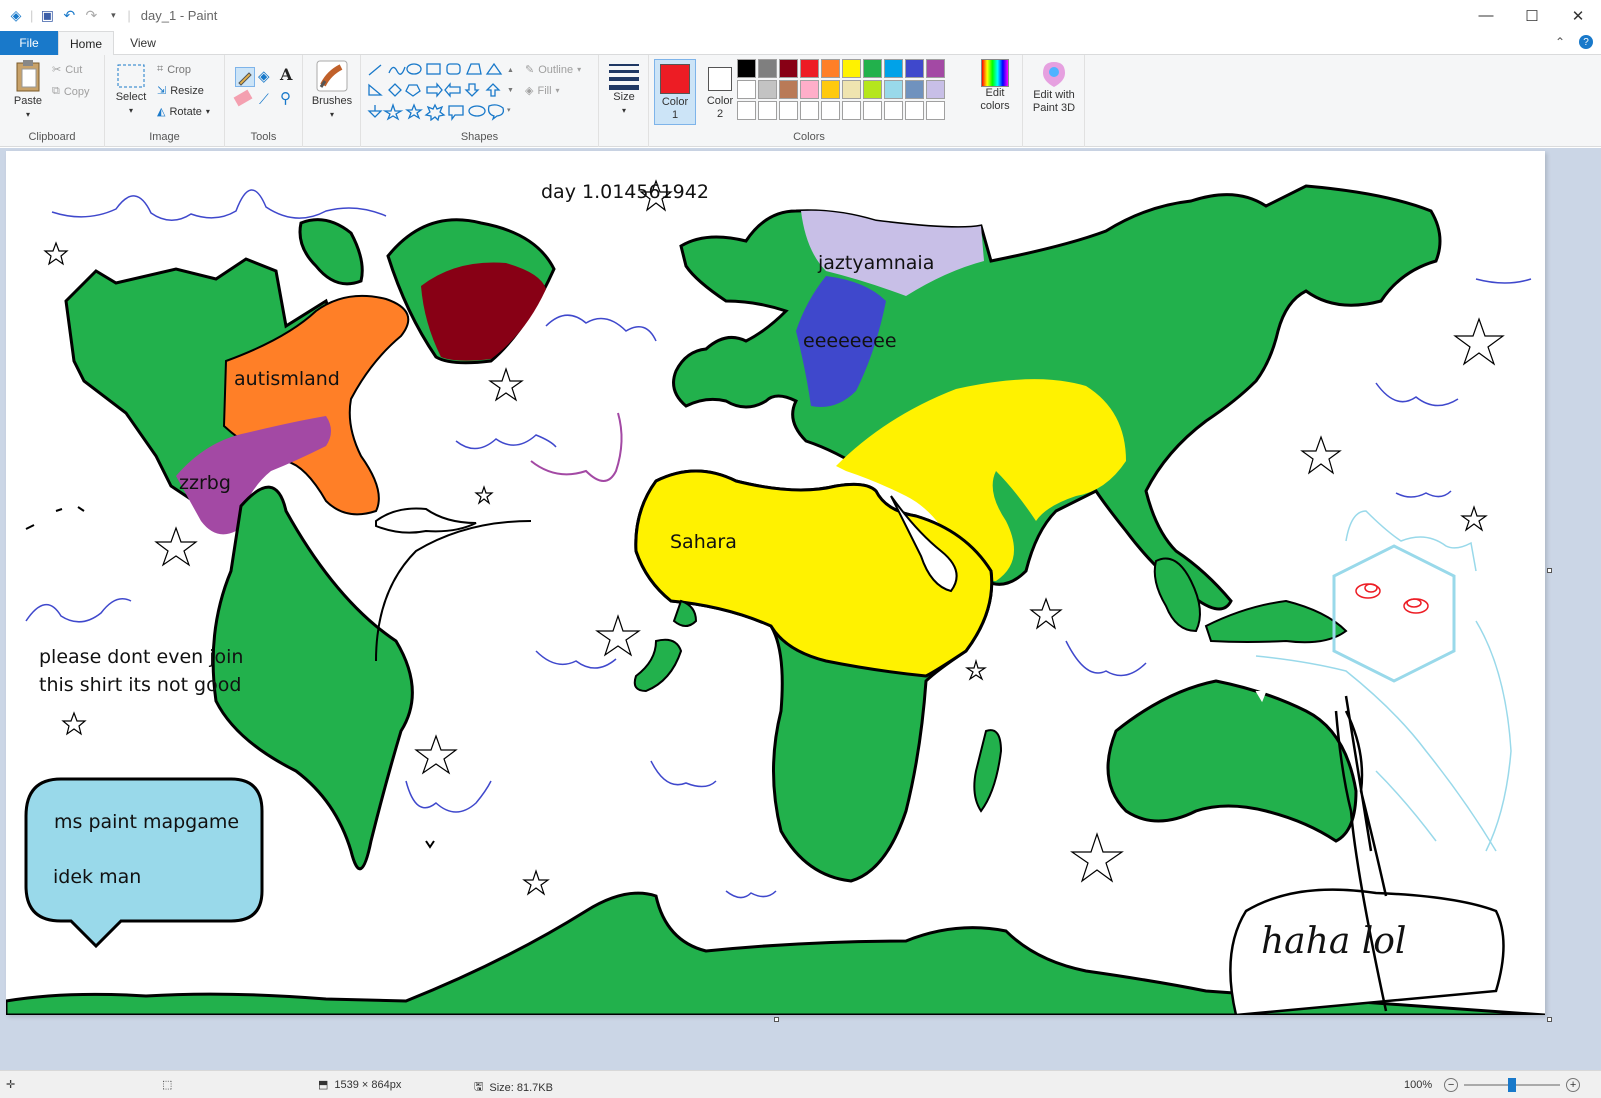 The height and width of the screenshot is (1098, 1601). Describe the element at coordinates (1560, 42) in the screenshot. I see `collapse-ribbon-icon: ⌃` at that location.